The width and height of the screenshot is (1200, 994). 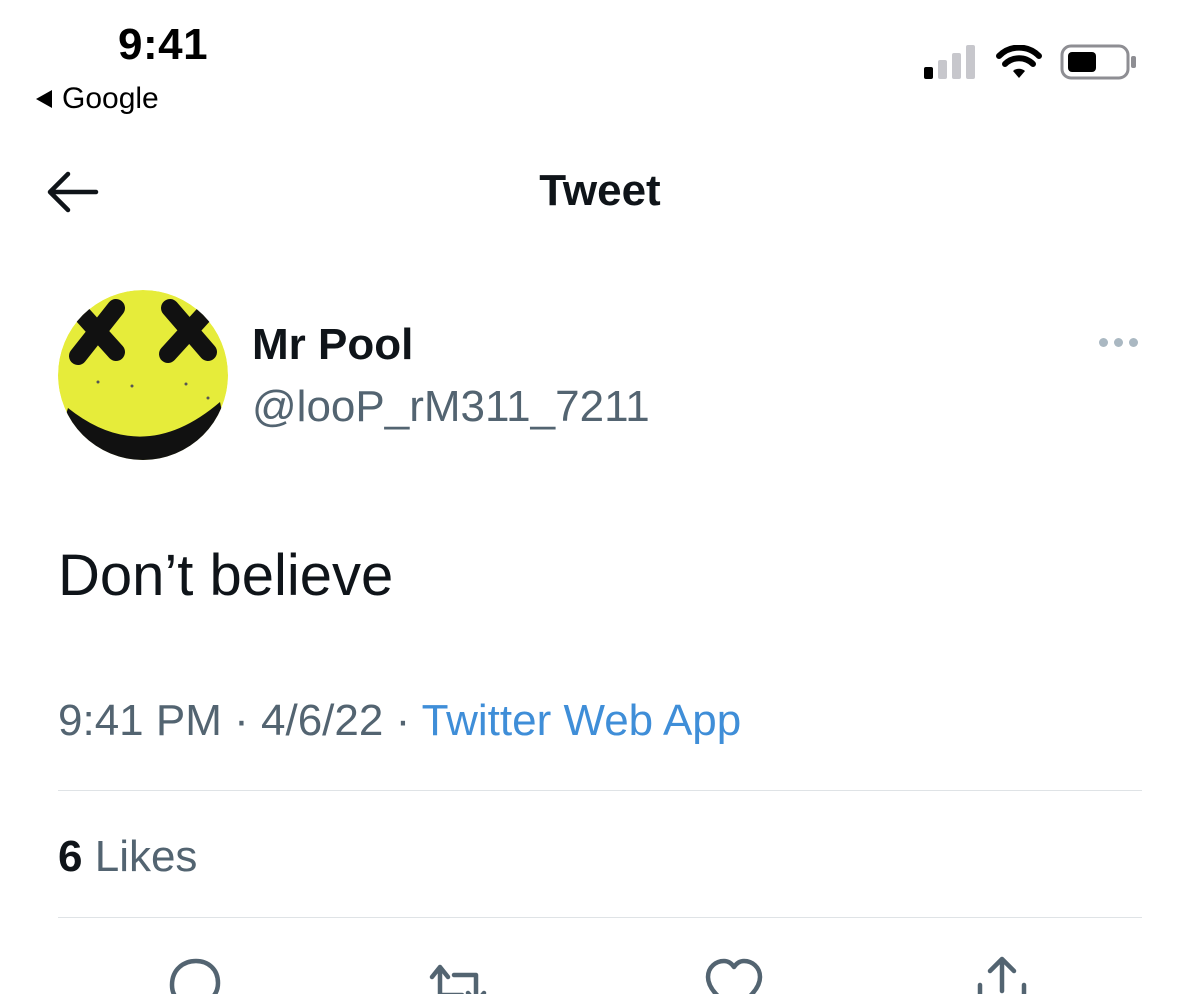 I want to click on back-app-label: Google, so click(x=110, y=98).